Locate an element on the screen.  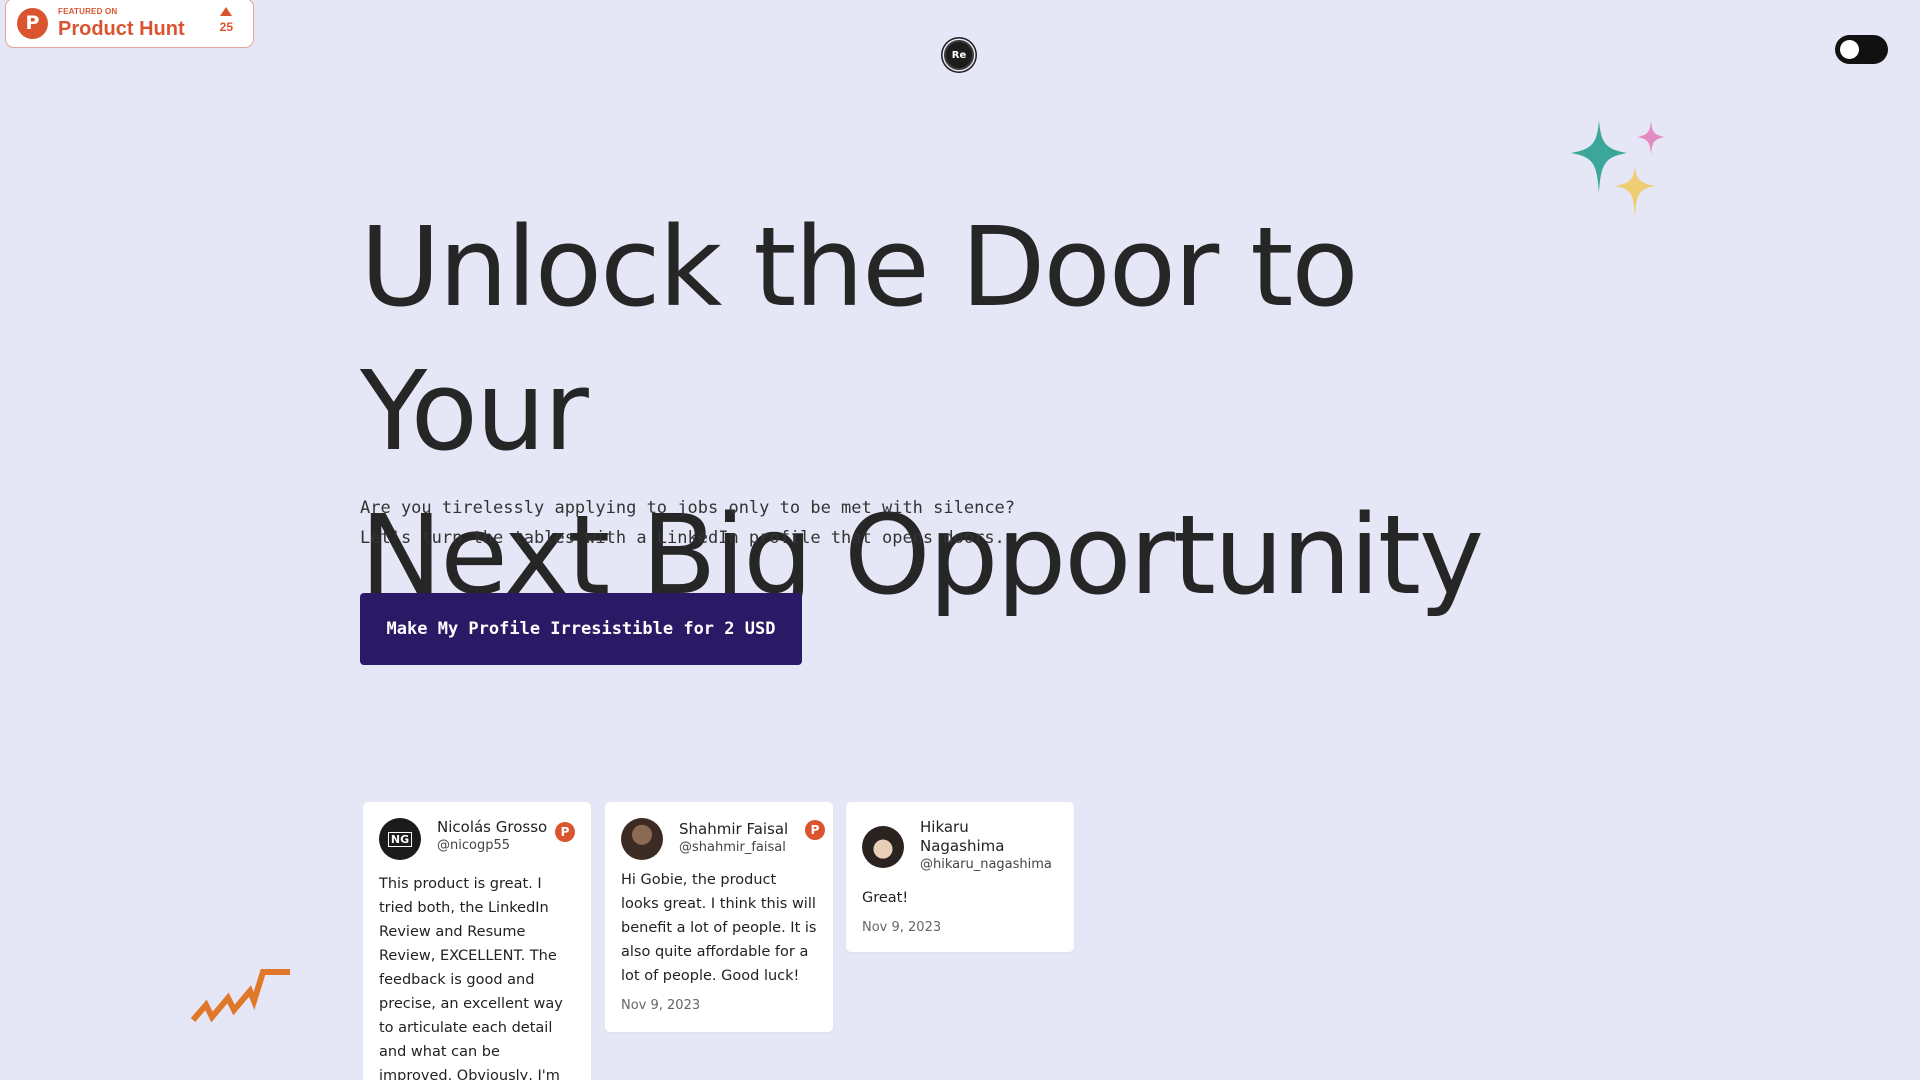
testimonial-text: Great! is located at coordinates (885, 898).